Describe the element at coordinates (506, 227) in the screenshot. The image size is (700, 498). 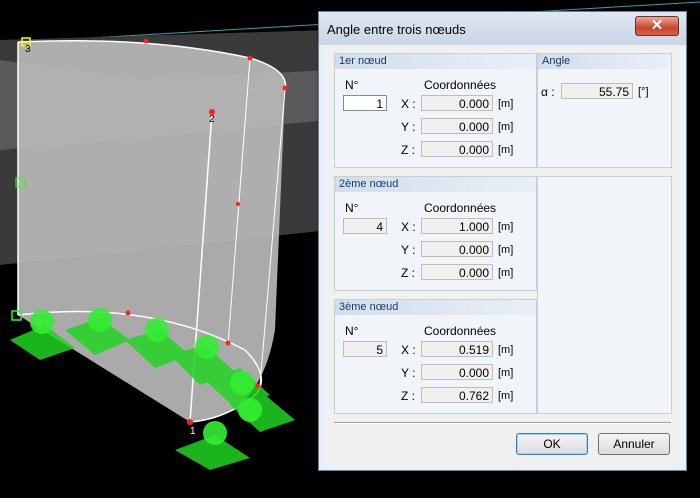
I see `node2-x-unit: [m]` at that location.